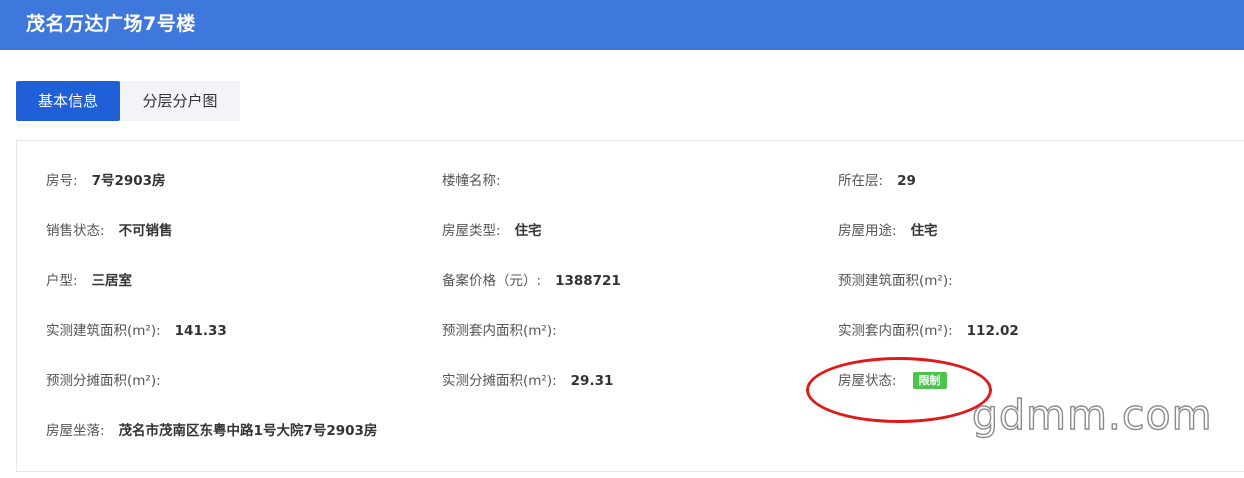 Image resolution: width=1244 pixels, height=478 pixels. I want to click on filing-price-value: 1388721, so click(588, 281).